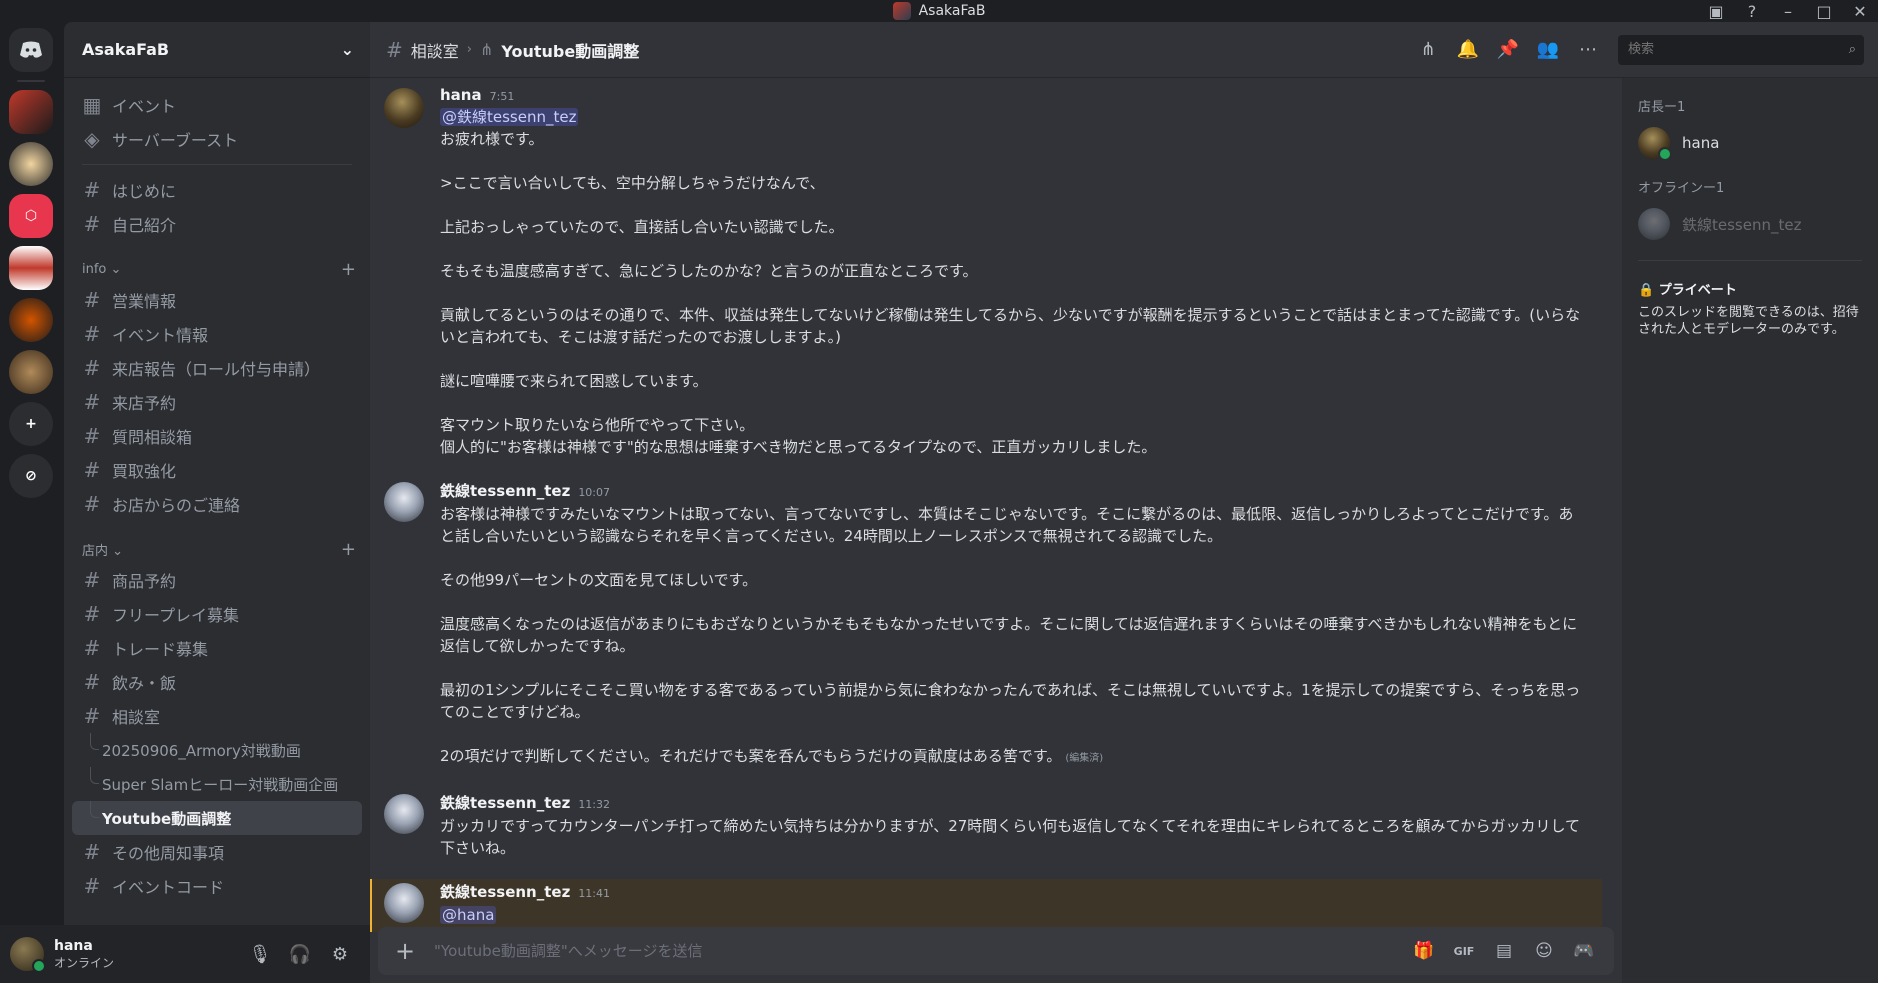 The height and width of the screenshot is (983, 1878). Describe the element at coordinates (435, 50) in the screenshot. I see `breadcrumb-channel: 相談室` at that location.